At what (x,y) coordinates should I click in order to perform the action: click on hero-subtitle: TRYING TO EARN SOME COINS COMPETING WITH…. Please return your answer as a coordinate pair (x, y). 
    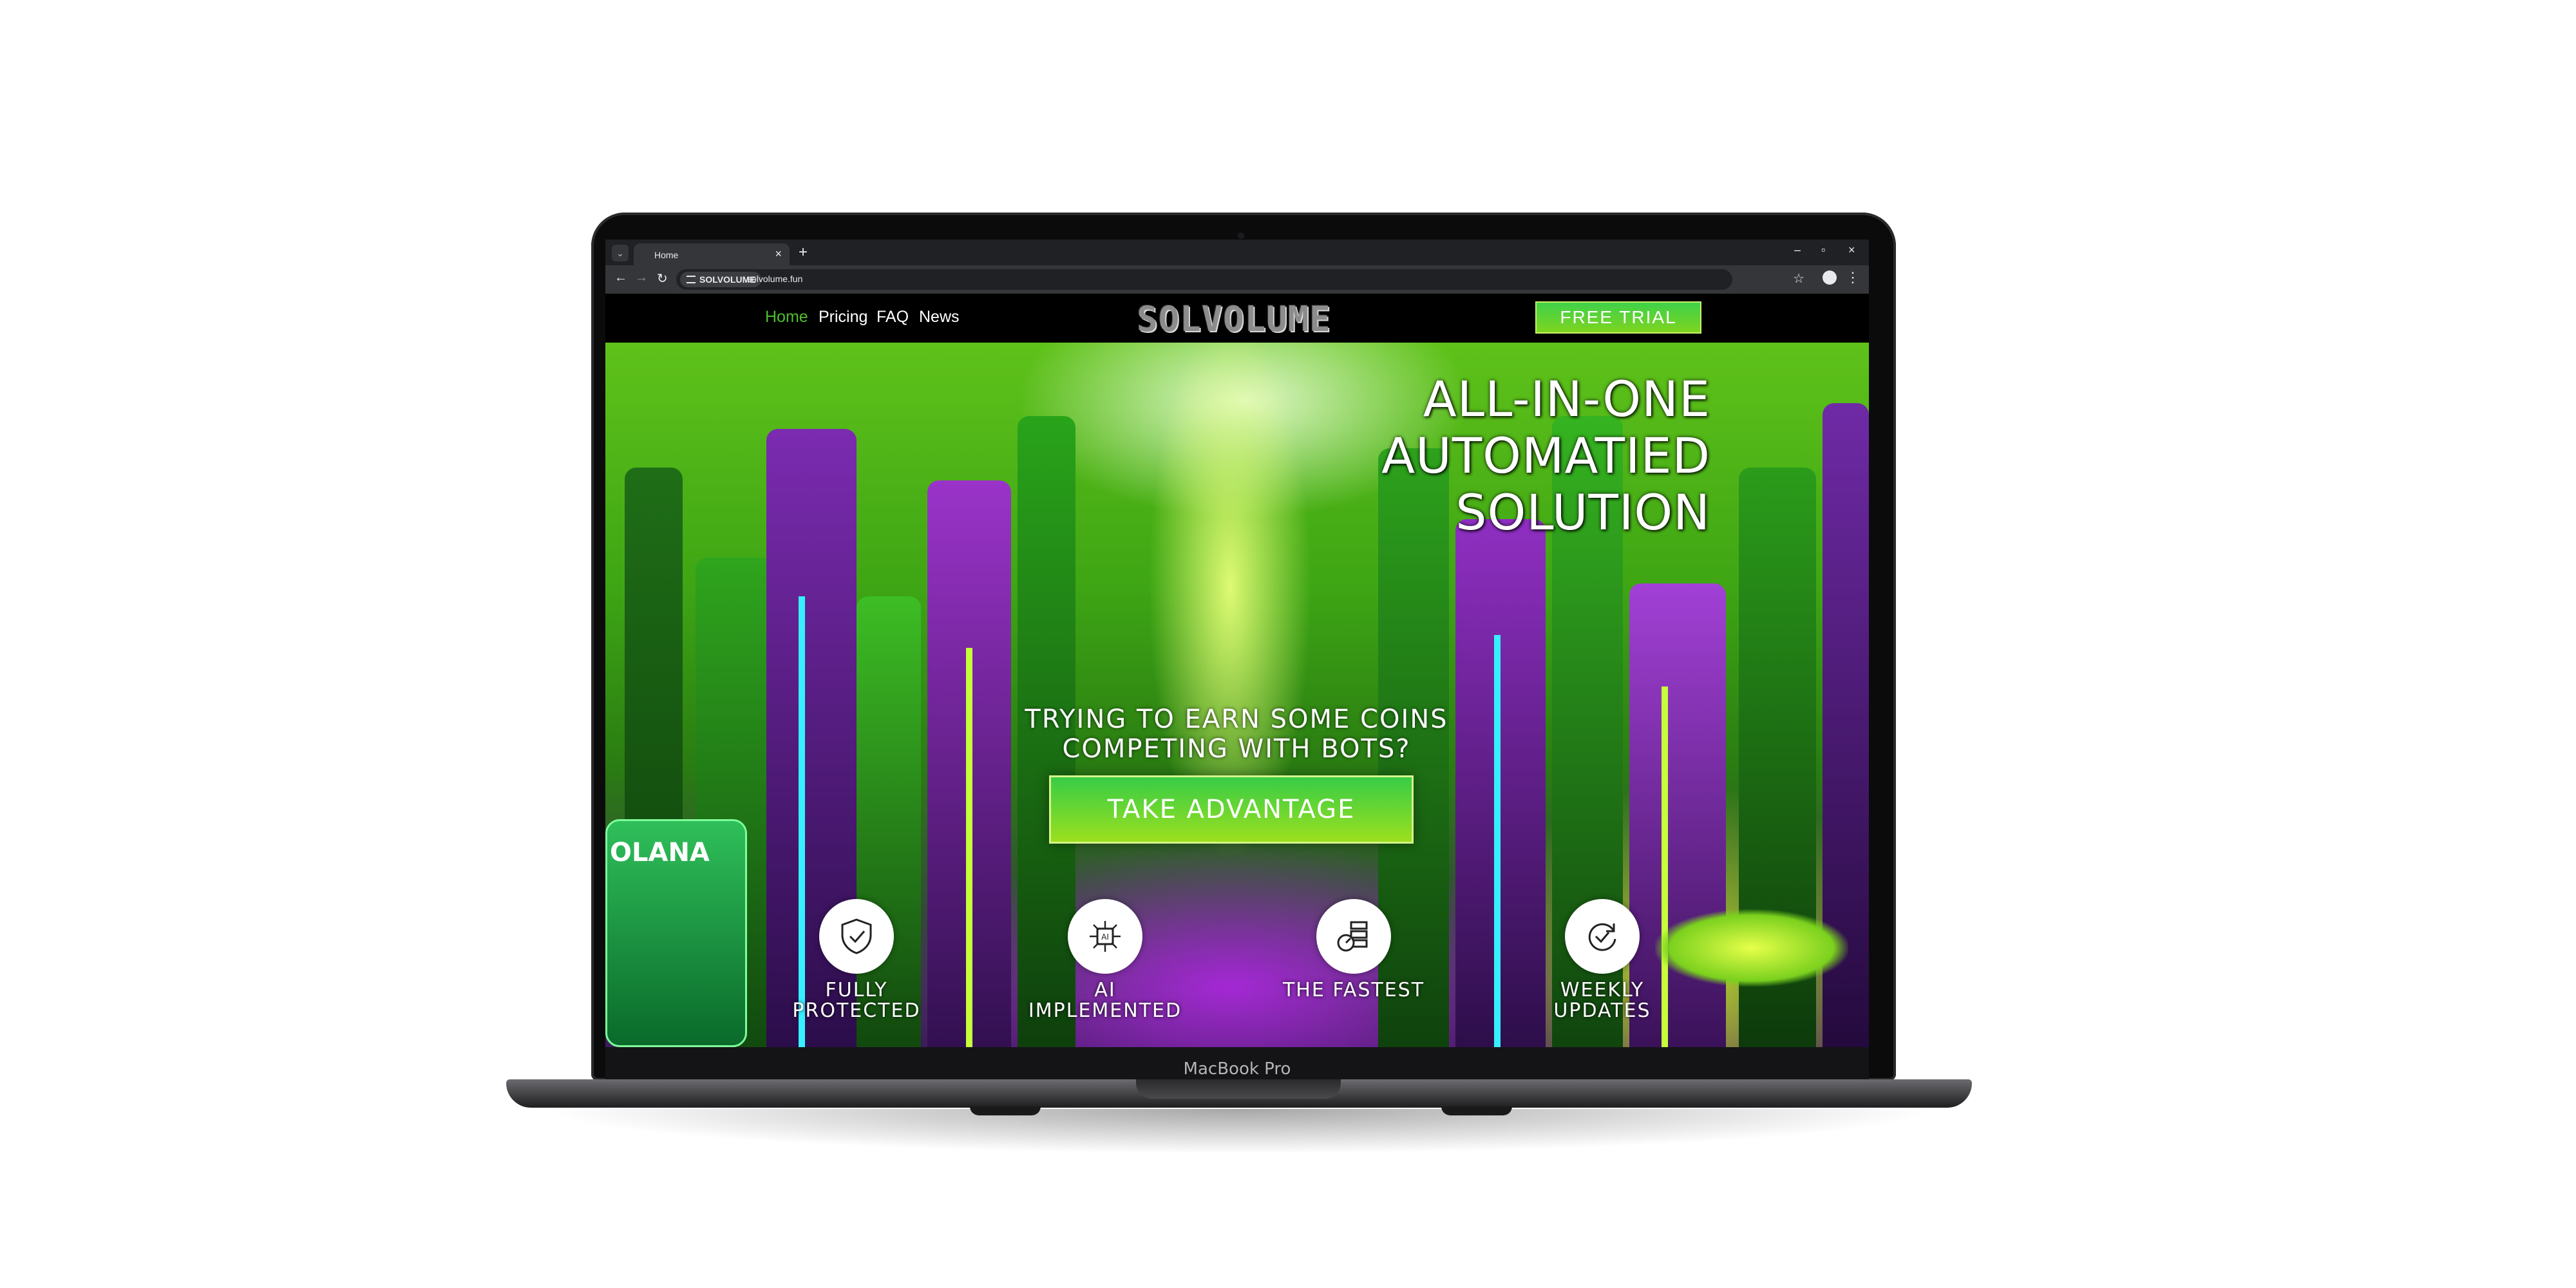
    Looking at the image, I should click on (1236, 734).